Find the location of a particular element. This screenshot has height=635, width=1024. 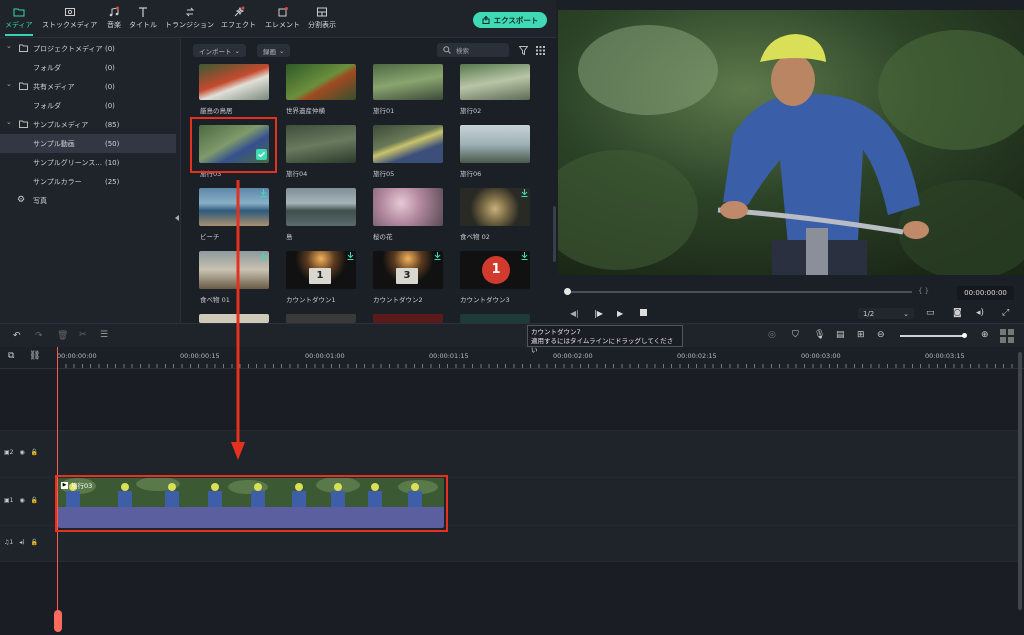

undo-icon: ↶ is located at coordinates (17, 336).